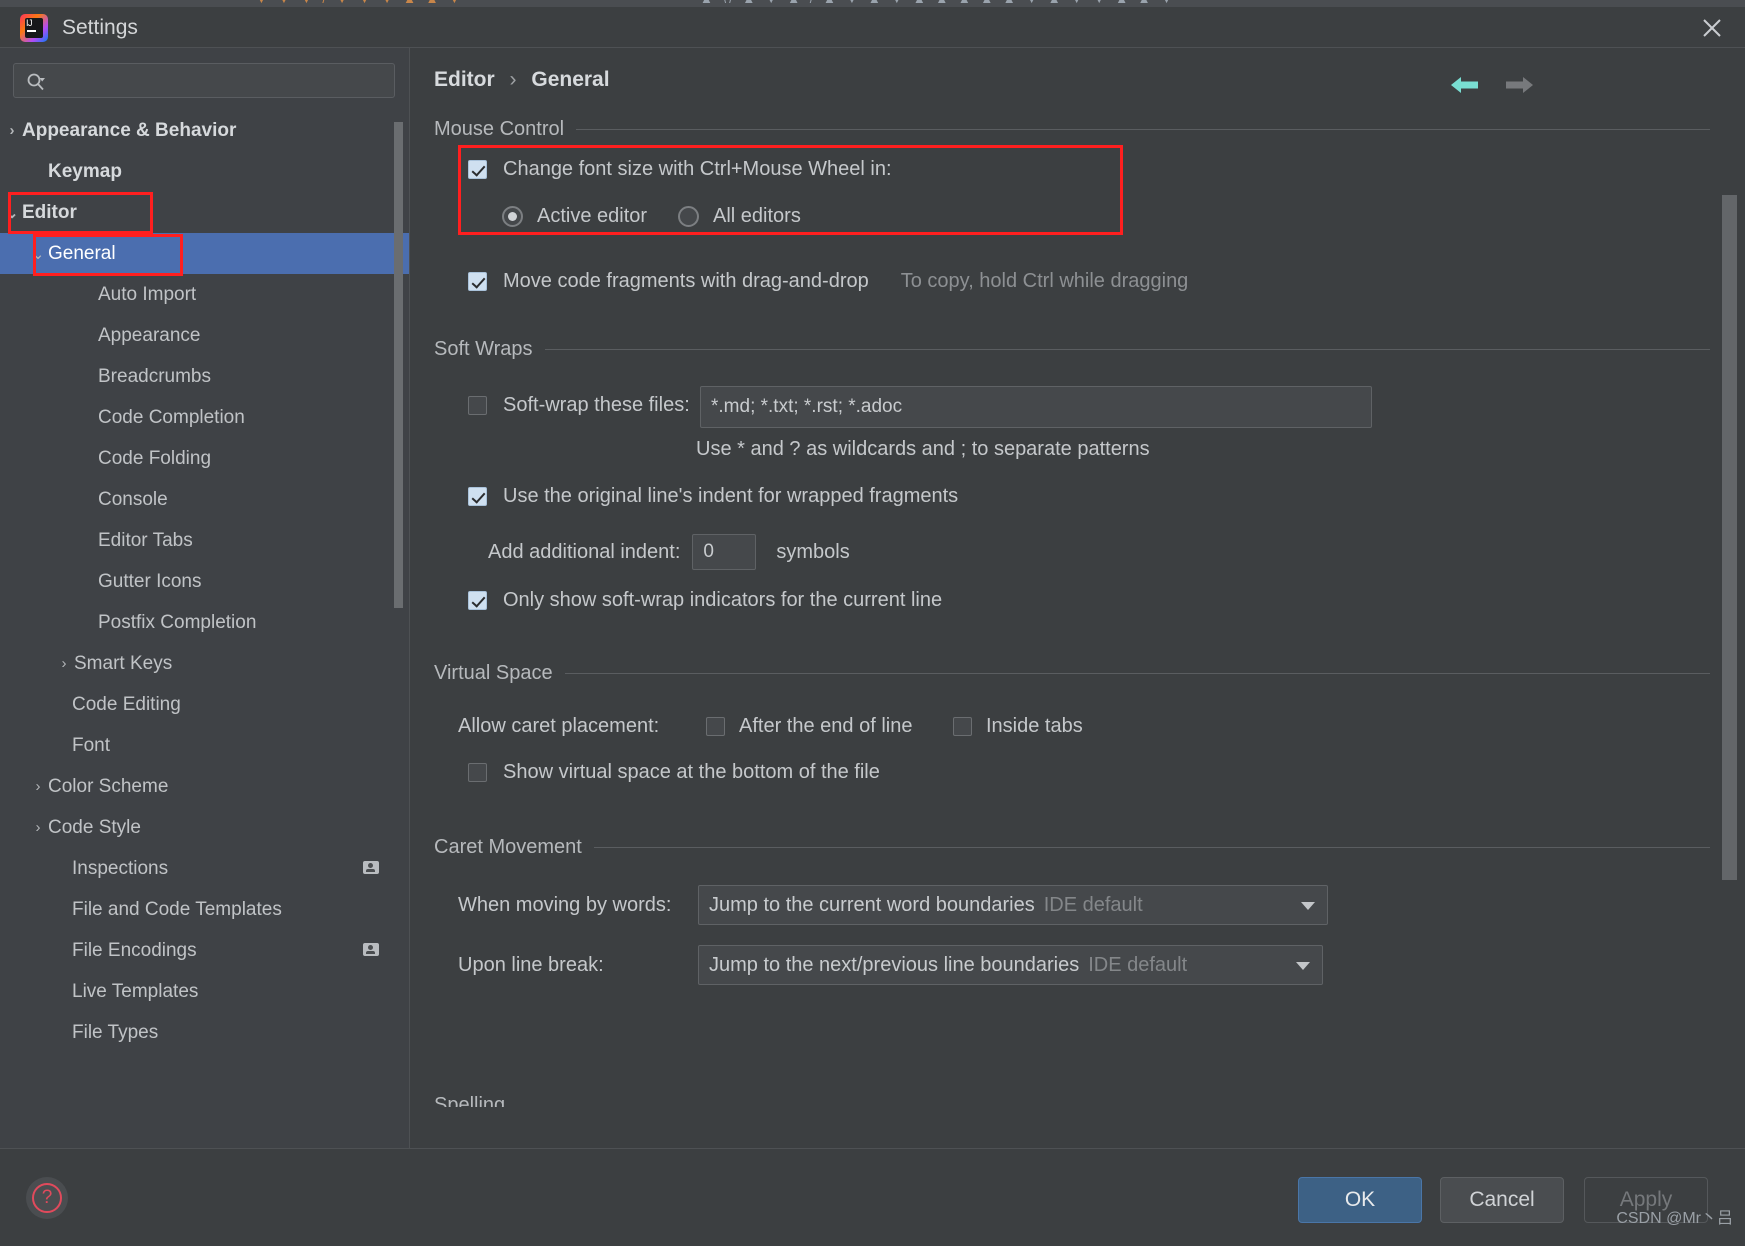 The height and width of the screenshot is (1246, 1745). Describe the element at coordinates (108, 786) in the screenshot. I see `sidebar-item-label: Color Scheme` at that location.